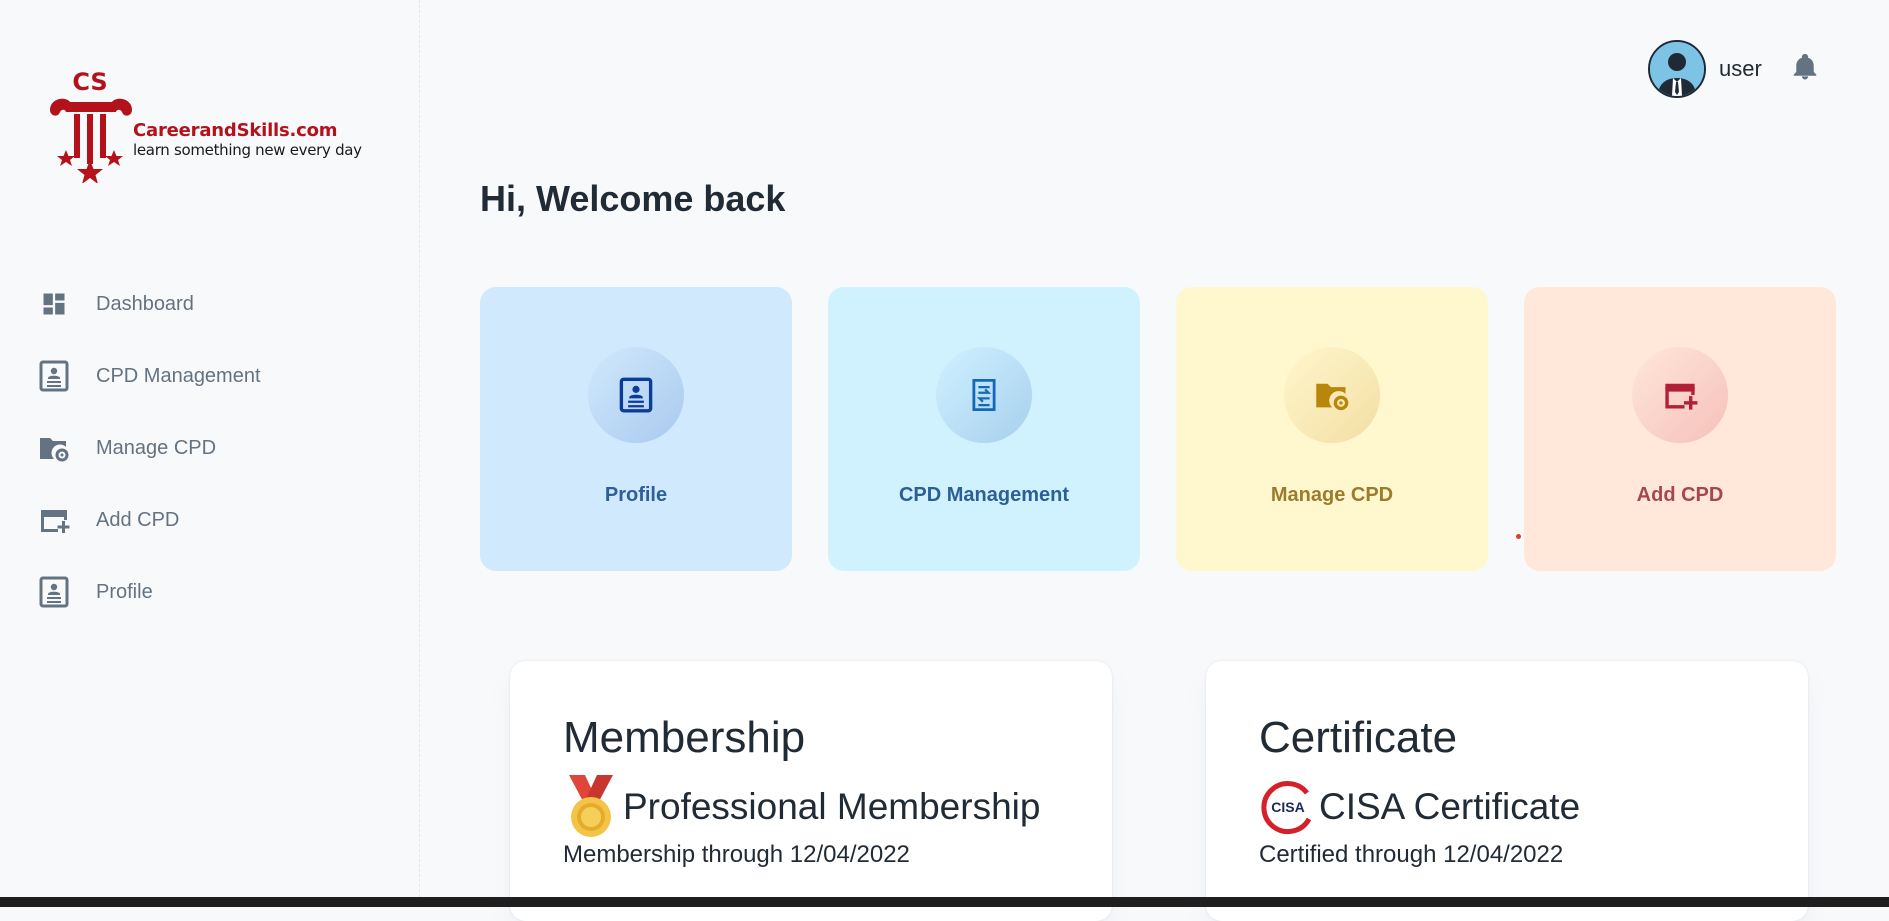 The height and width of the screenshot is (921, 1889). Describe the element at coordinates (178, 375) in the screenshot. I see `sidebar-item-label: CPD Management` at that location.